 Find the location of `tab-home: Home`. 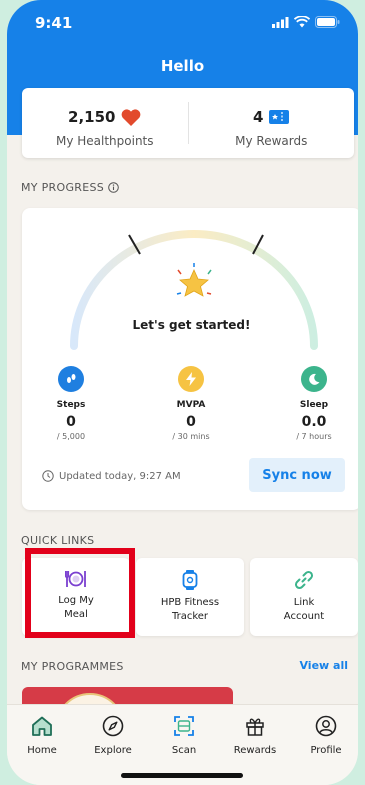

tab-home: Home is located at coordinates (42, 735).